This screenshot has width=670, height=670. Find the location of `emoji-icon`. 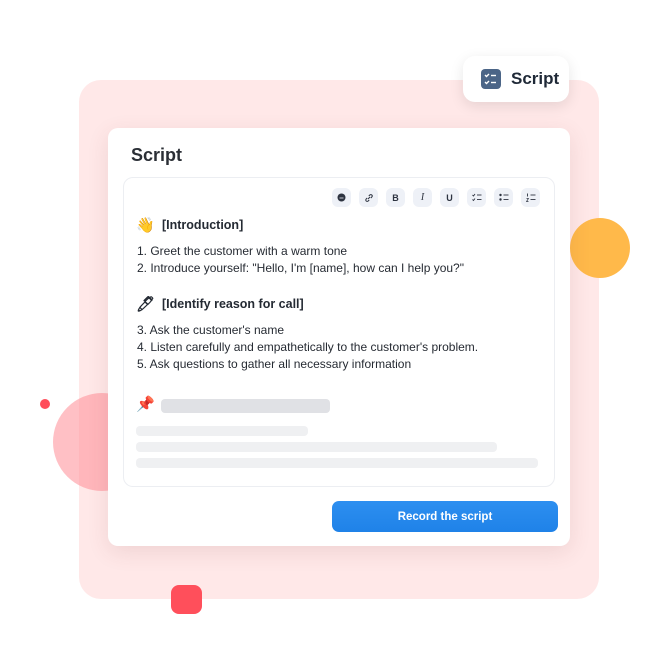

emoji-icon is located at coordinates (341, 197).